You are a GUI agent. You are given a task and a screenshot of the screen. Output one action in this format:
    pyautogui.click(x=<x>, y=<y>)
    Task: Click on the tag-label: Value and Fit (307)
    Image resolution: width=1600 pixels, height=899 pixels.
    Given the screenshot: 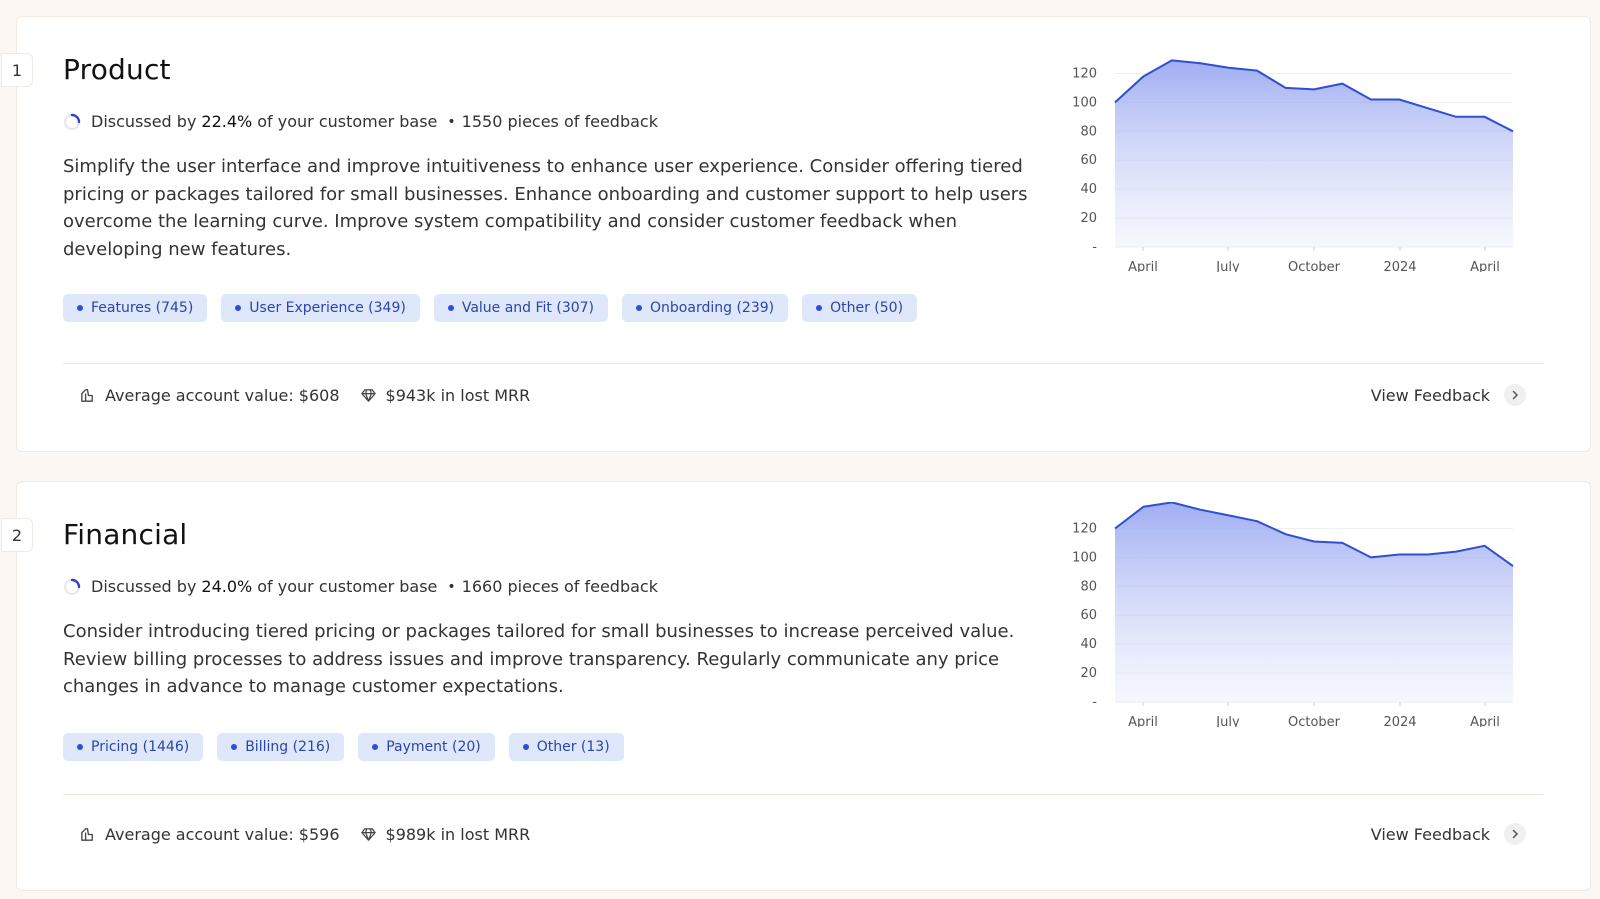 What is the action you would take?
    pyautogui.click(x=528, y=308)
    